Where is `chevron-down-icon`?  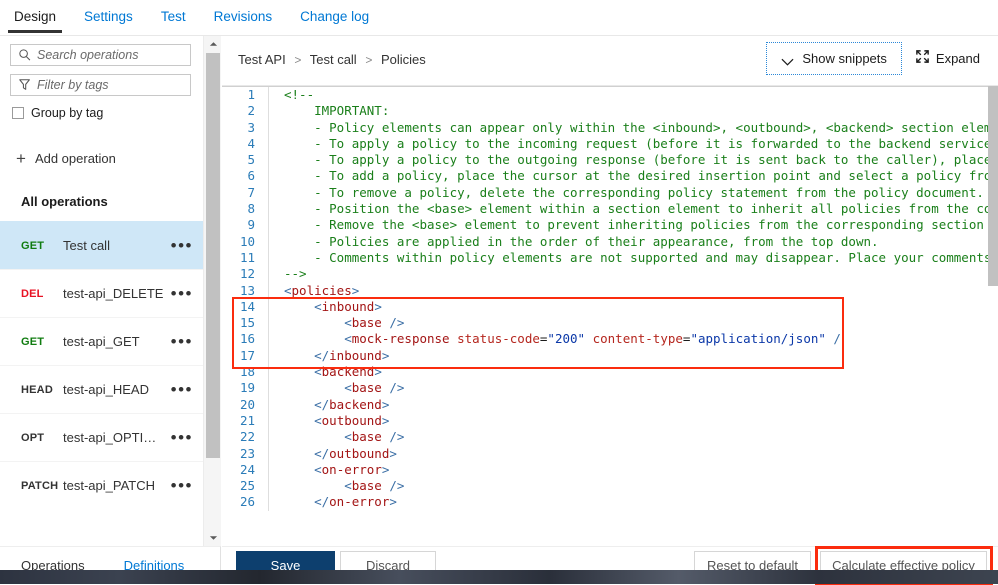 chevron-down-icon is located at coordinates (787, 60).